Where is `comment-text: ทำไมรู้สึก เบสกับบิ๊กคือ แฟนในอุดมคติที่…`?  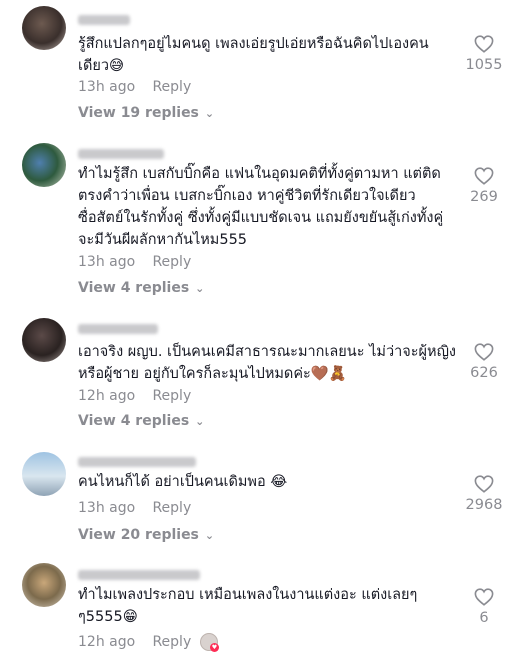
comment-text: ทำไมรู้สึก เบสกับบิ๊กคือ แฟนในอุดมคติที่… is located at coordinates (263, 207).